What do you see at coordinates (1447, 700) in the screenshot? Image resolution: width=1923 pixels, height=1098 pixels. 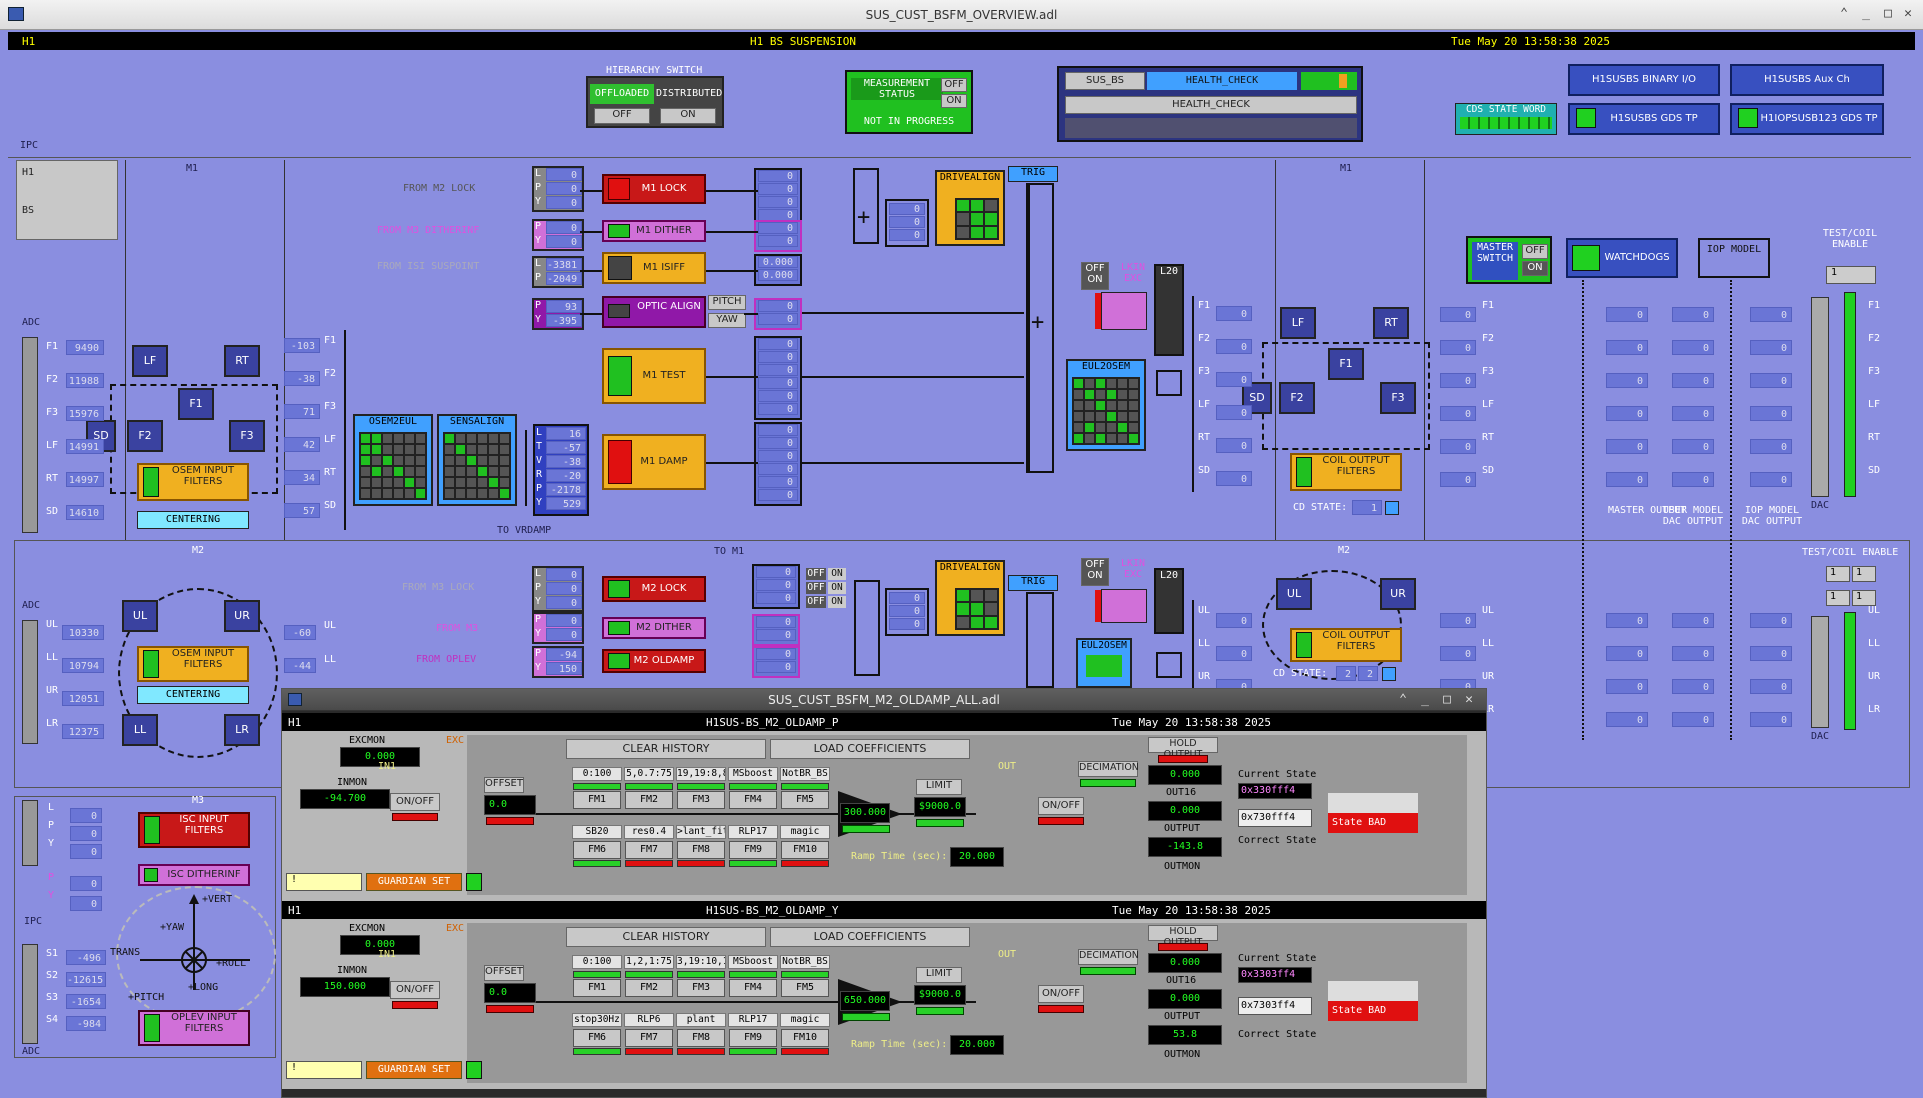 I see `oldamp-maximize-icon: □` at bounding box center [1447, 700].